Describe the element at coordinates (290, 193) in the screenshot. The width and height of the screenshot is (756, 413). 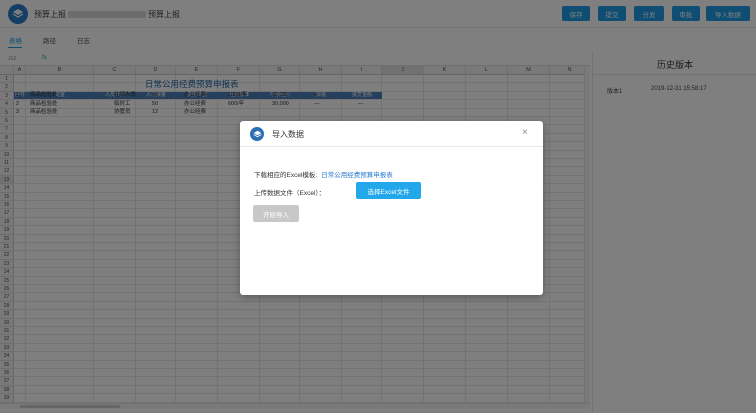
I see `upload-file-label: 上传数据文件（Excel）：` at that location.